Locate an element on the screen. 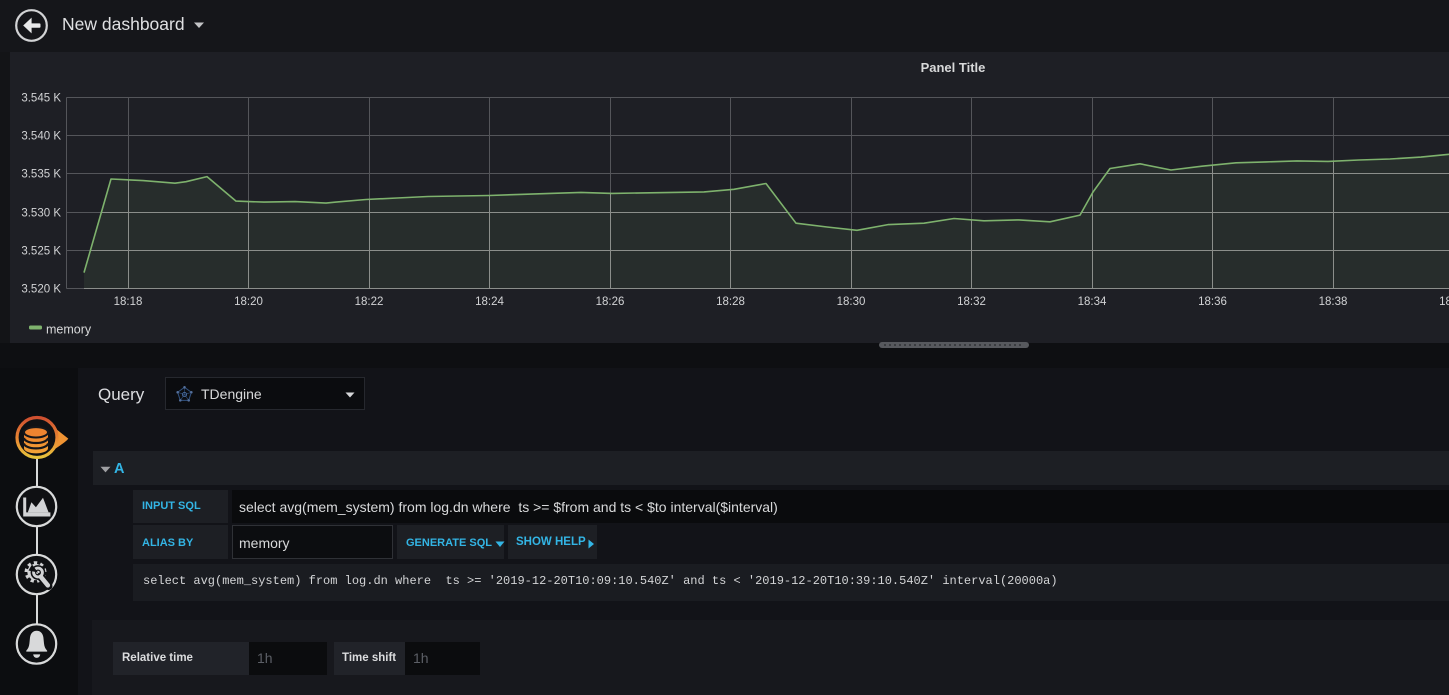  svg-text: Panel Title is located at coordinates (953, 67).